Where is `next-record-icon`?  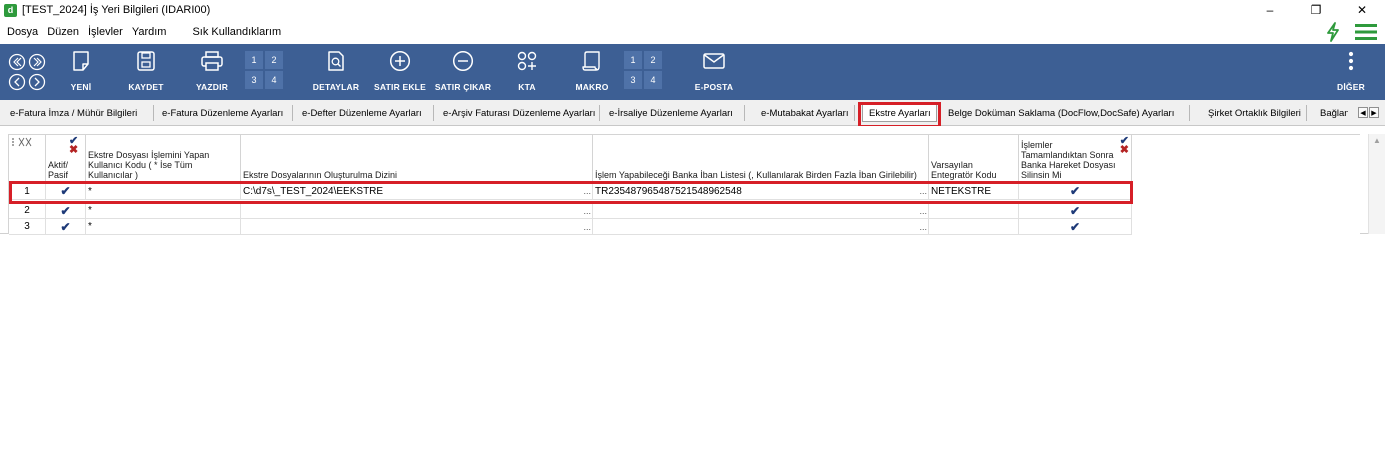 next-record-icon is located at coordinates (37, 82).